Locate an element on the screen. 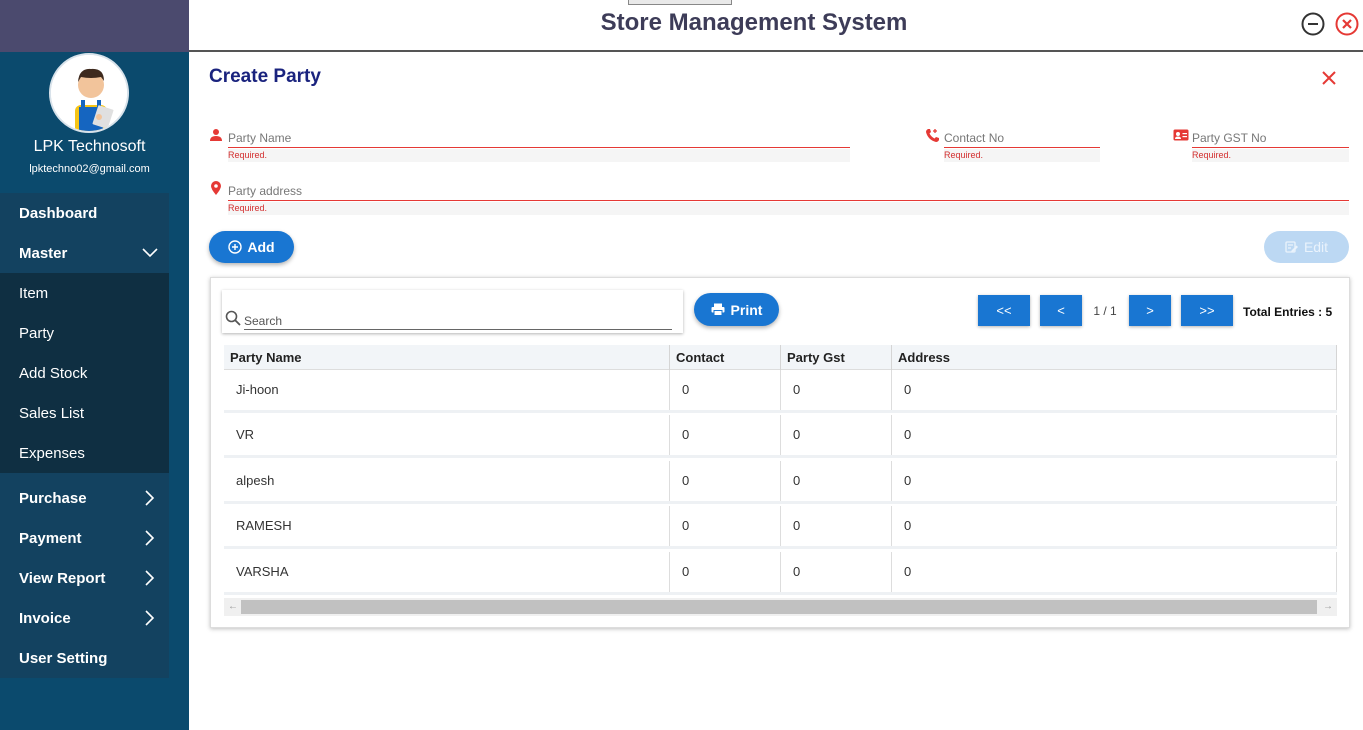 The image size is (1363, 730). sidebar-item-label: Dashboard is located at coordinates (58, 213).